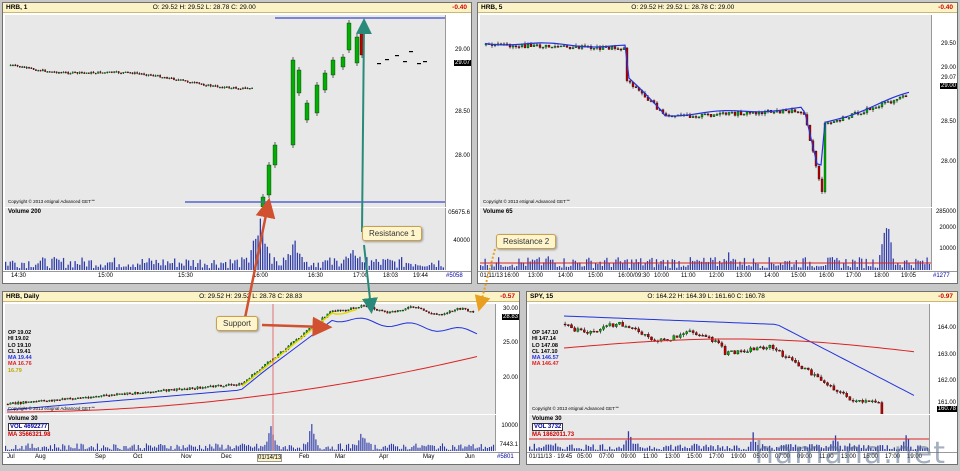 This screenshot has width=960, height=471. I want to click on time-tick: 16:00, so click(512, 276).